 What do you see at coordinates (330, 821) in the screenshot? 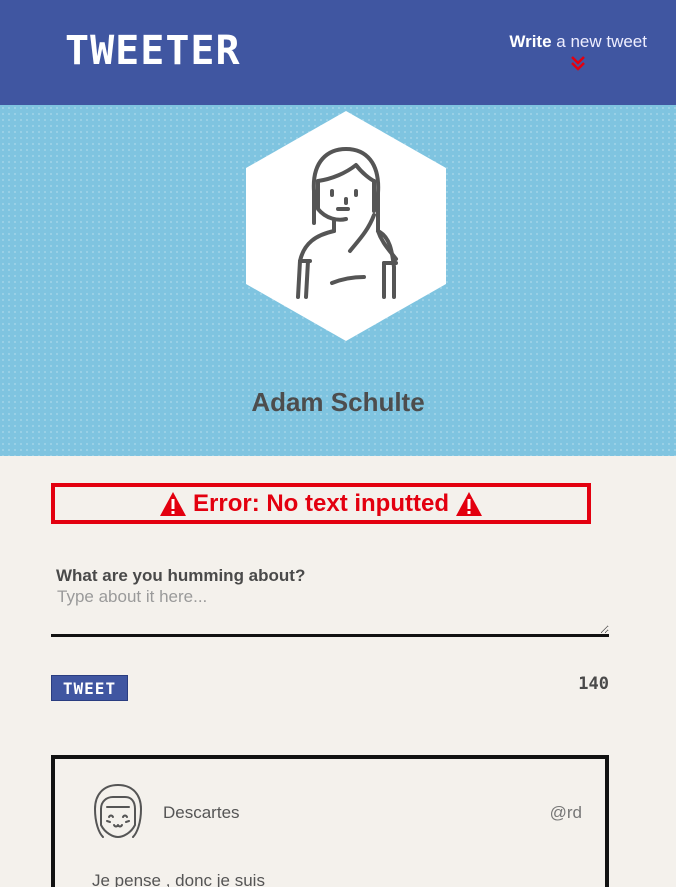
I see `tweet-card: Descartes @rd Je pense , donc je suis` at bounding box center [330, 821].